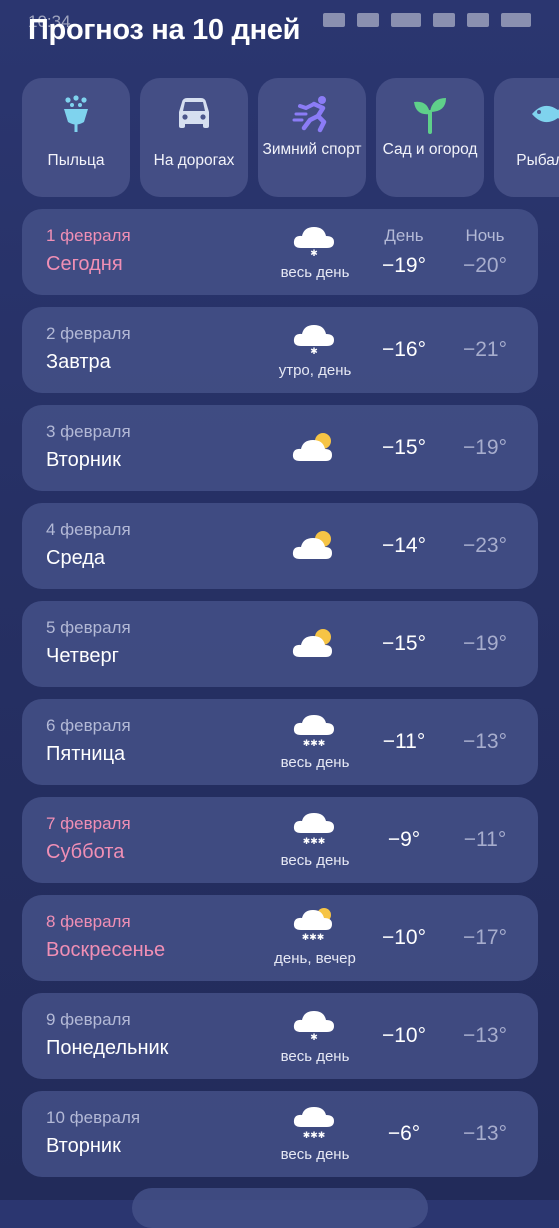 The width and height of the screenshot is (559, 1228). I want to click on car-icon, so click(194, 113).